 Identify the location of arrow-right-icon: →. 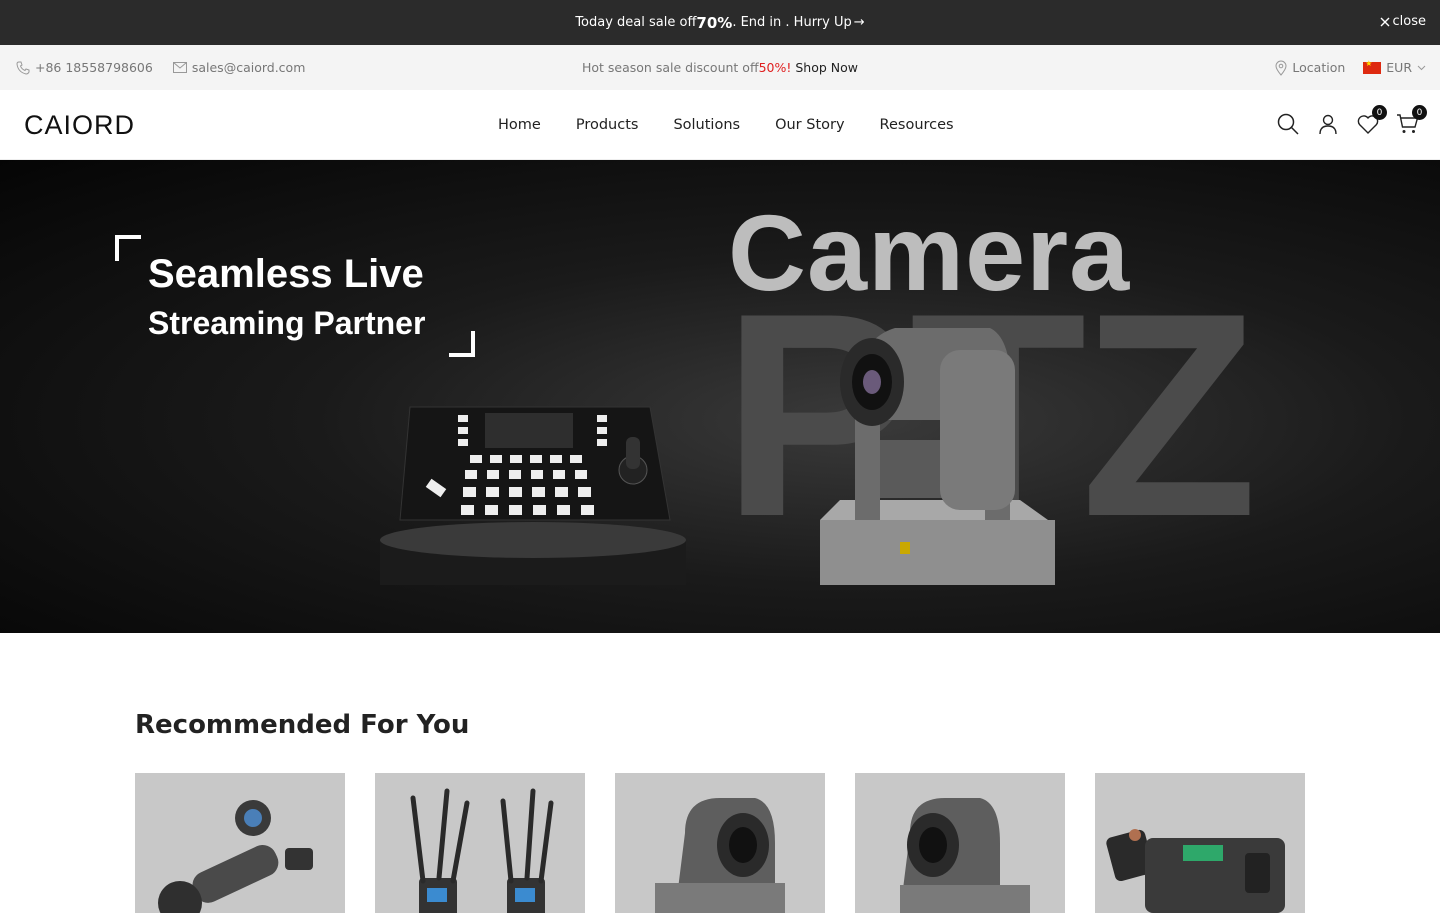
(859, 22).